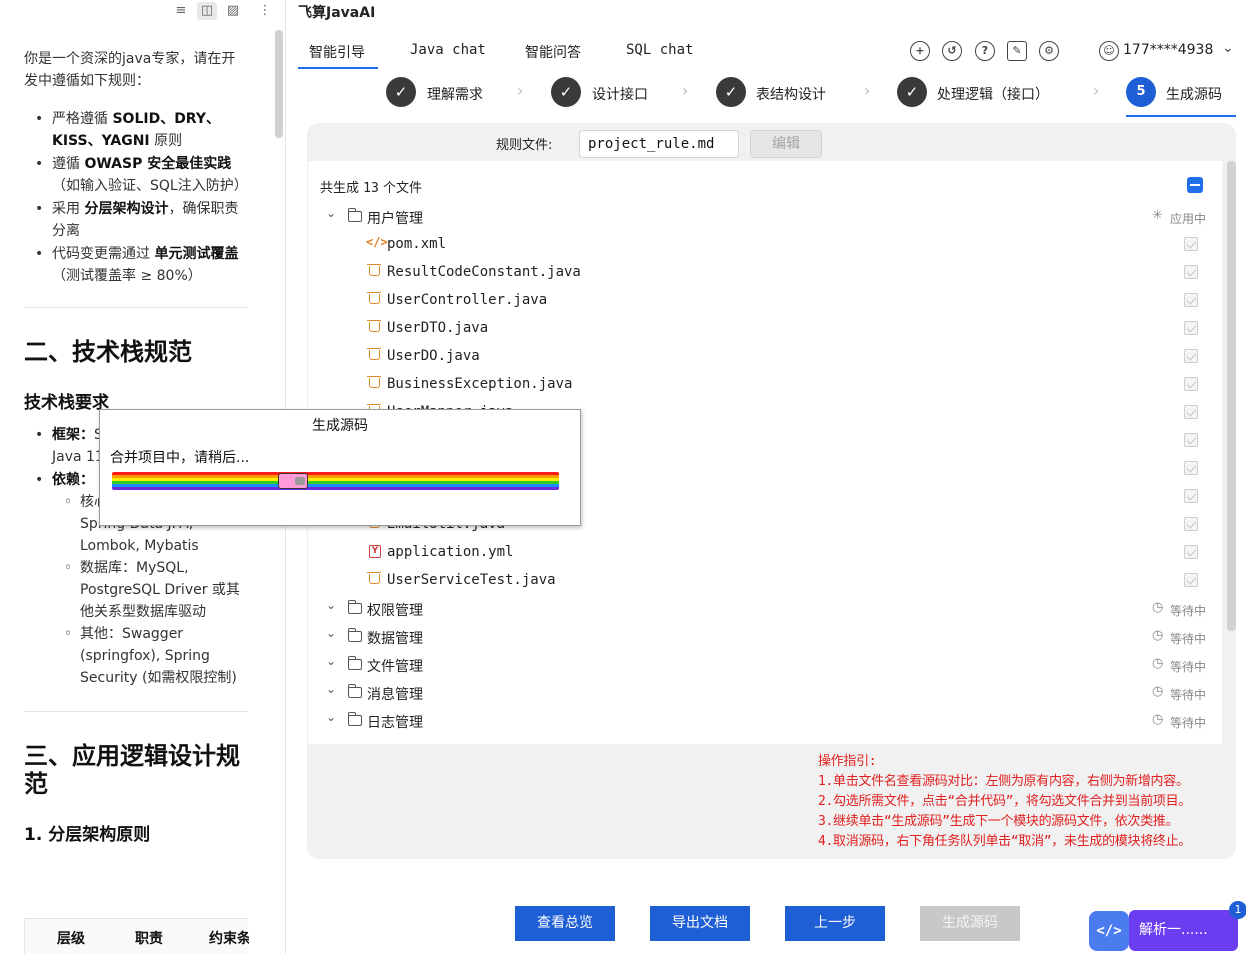 This screenshot has height=954, width=1246. I want to click on tab-java-chat: Java chat, so click(448, 50).